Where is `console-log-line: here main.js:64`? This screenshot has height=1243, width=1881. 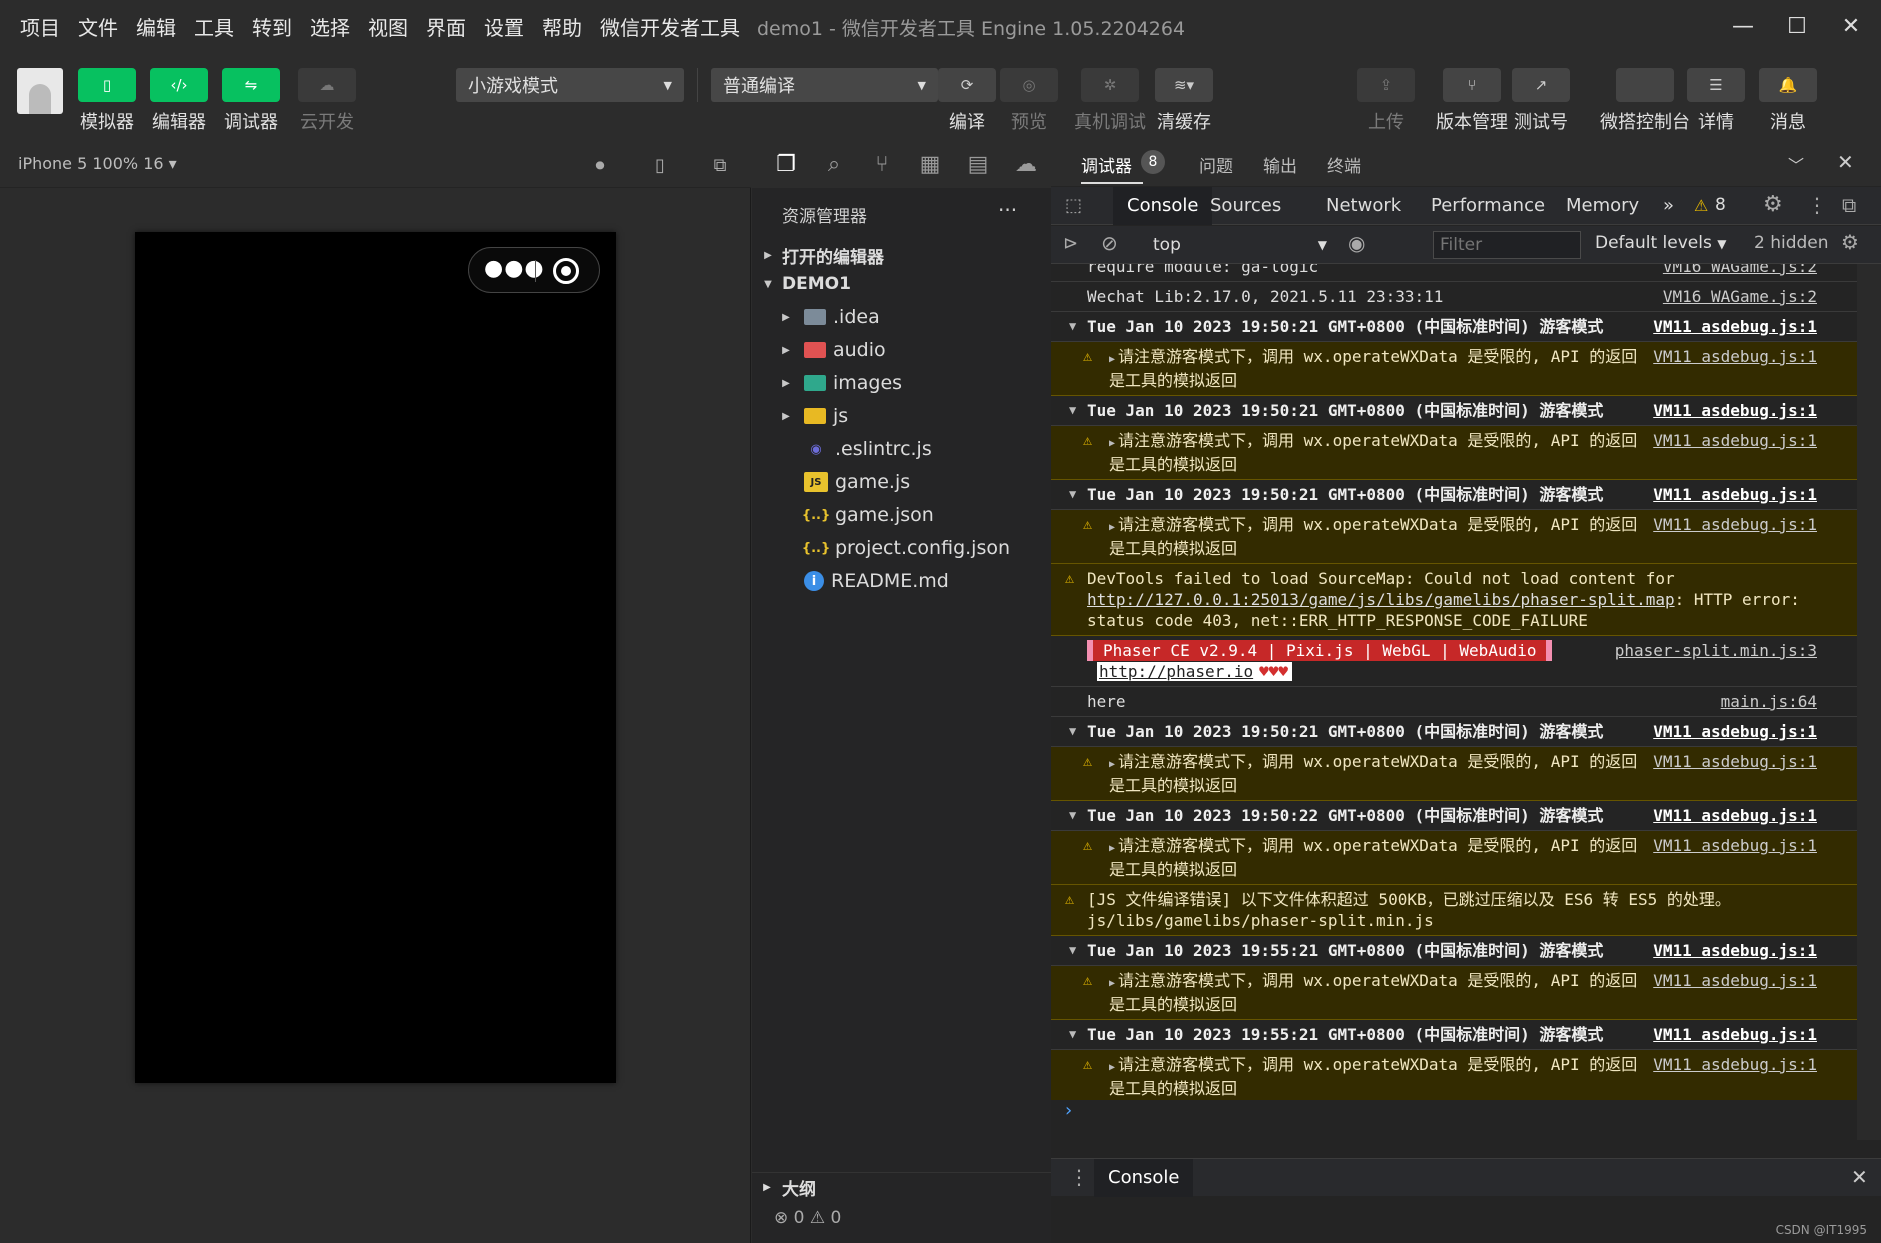 console-log-line: here main.js:64 is located at coordinates (1454, 702).